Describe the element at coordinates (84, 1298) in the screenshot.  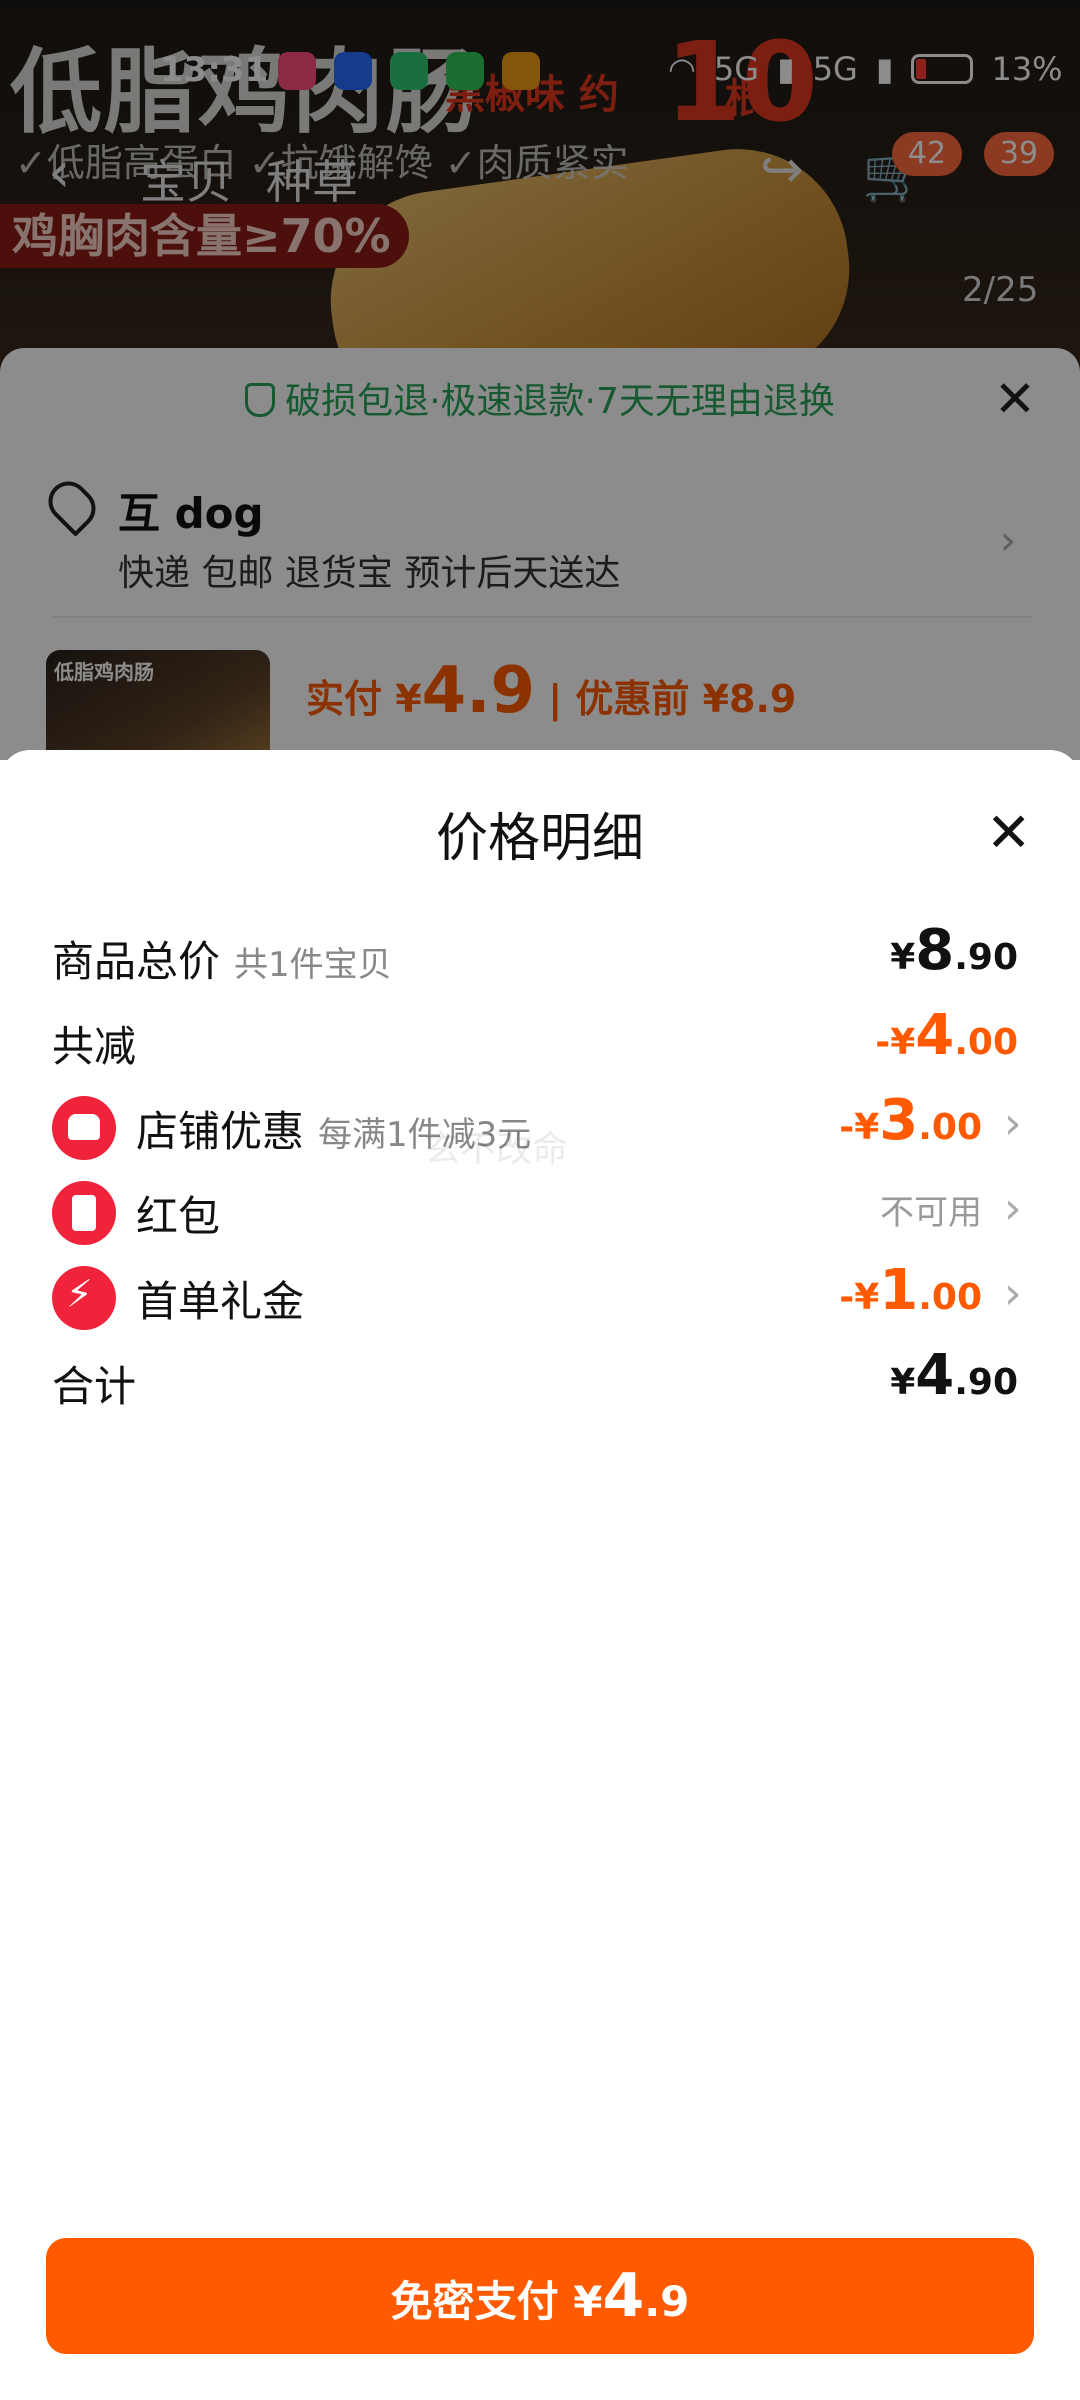
I see `lightning-icon` at that location.